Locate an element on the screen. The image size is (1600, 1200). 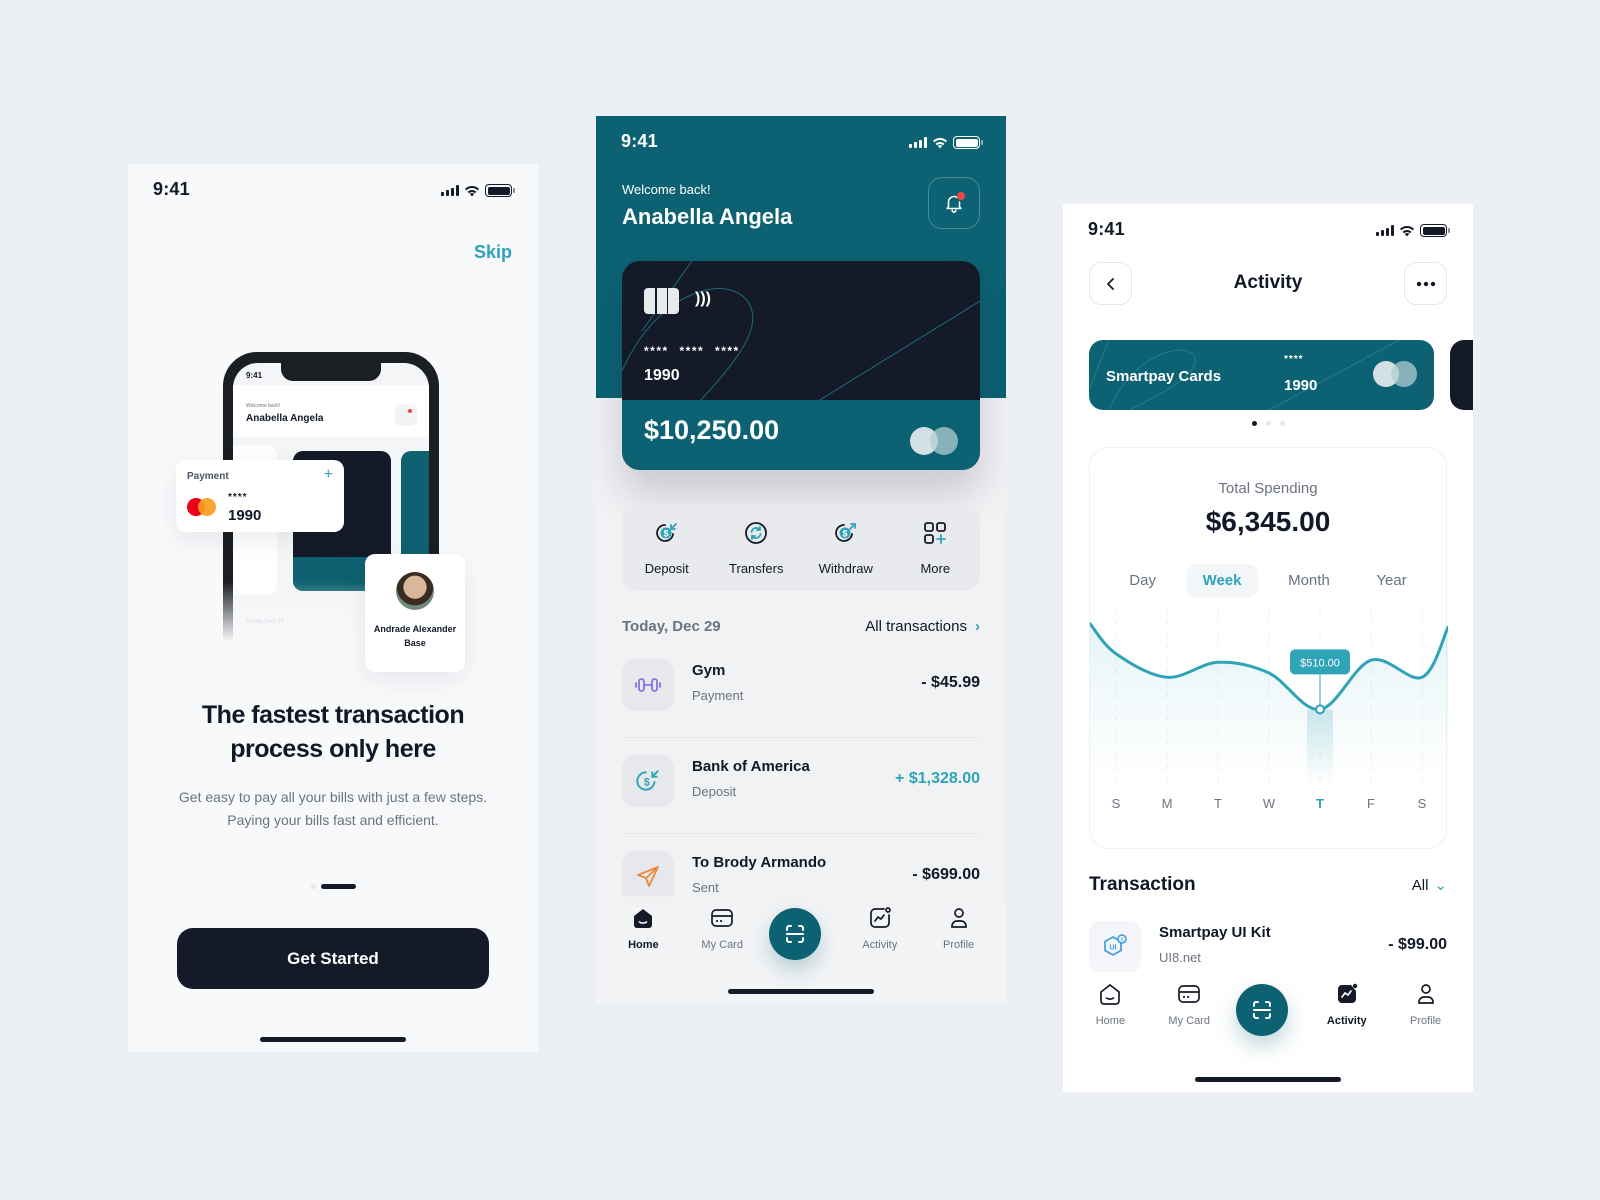
contact-card-float: Andrade Alexander Base is located at coordinates (415, 613).